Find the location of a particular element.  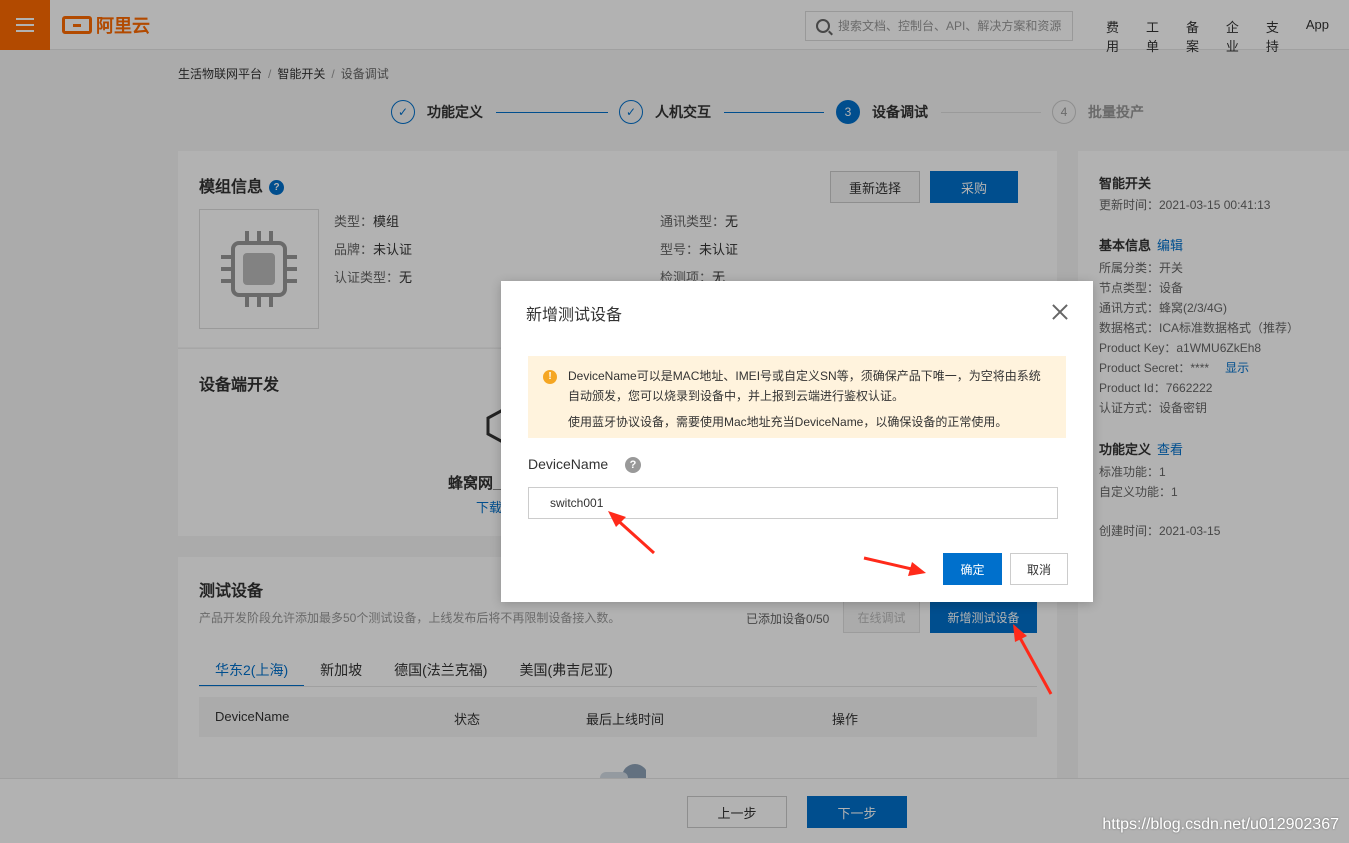

annotation-arrow-add-icon is located at coordinates (1033, 659).